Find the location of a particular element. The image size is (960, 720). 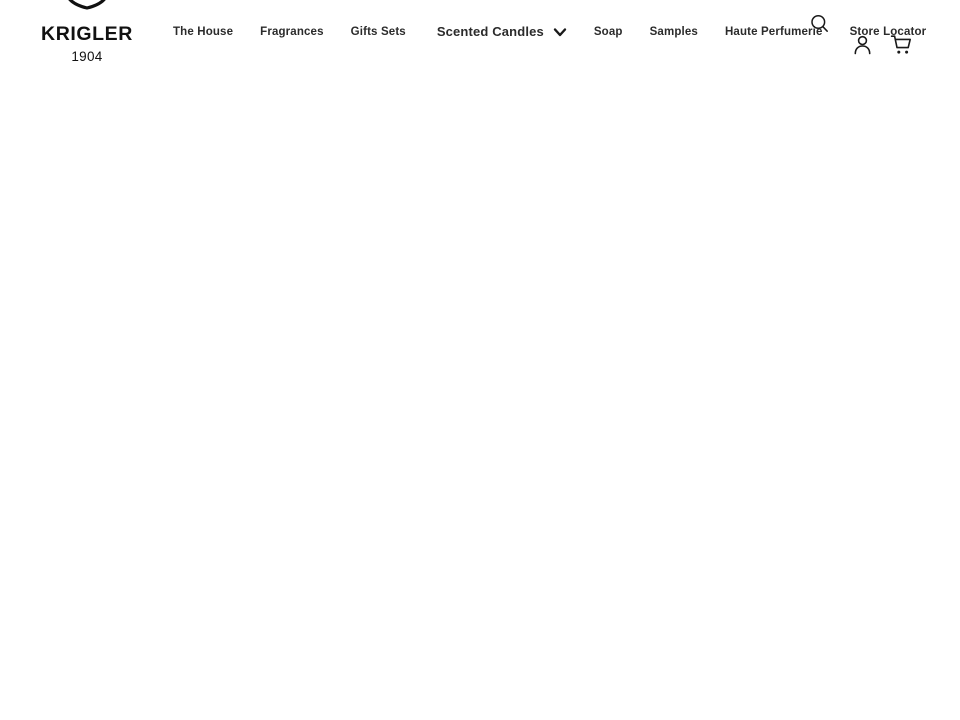

user-icon is located at coordinates (862, 45).